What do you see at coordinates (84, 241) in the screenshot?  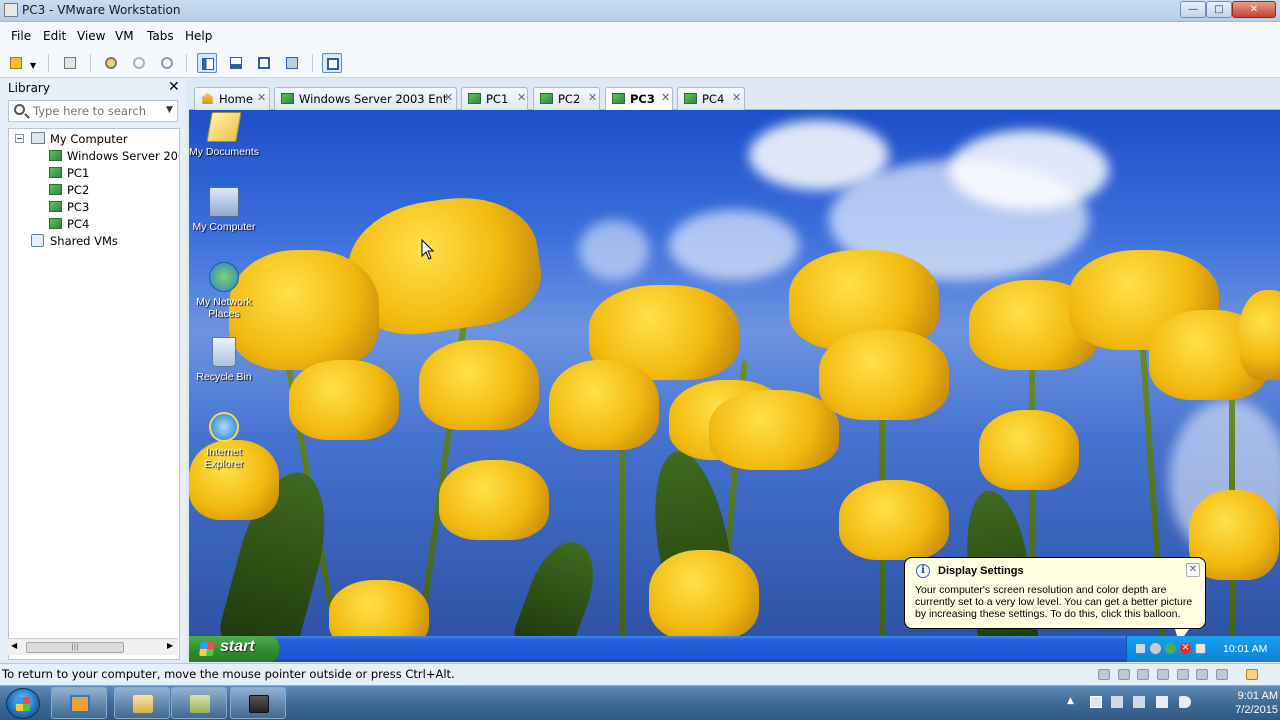 I see `tree-item-label: Shared VMs` at bounding box center [84, 241].